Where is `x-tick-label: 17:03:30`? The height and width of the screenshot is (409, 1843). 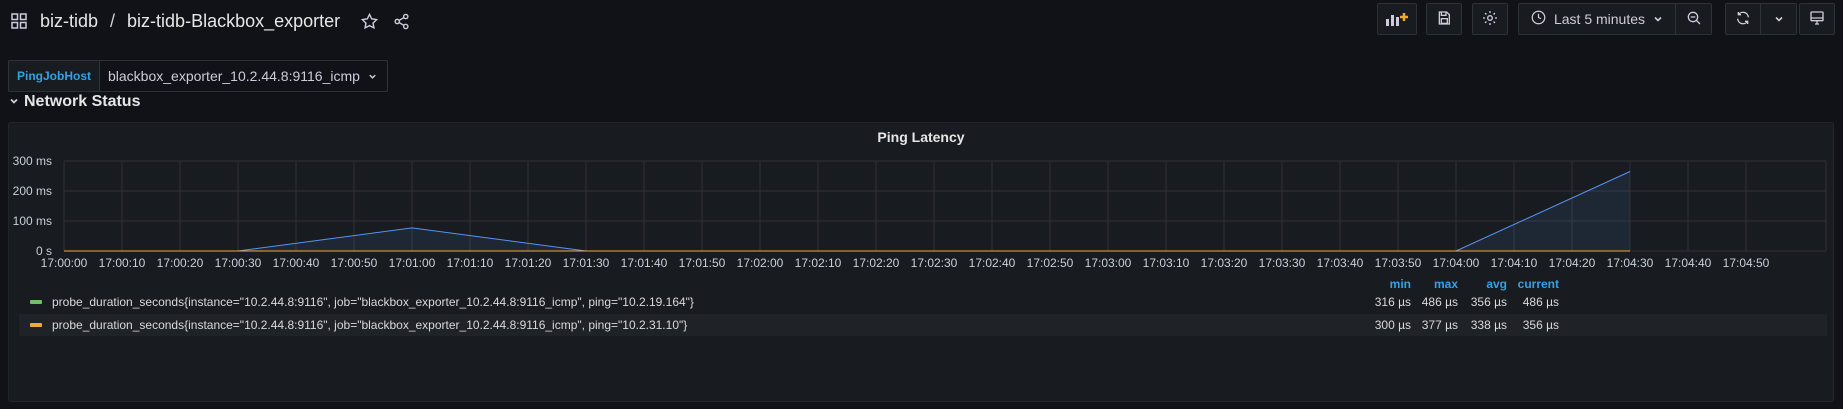
x-tick-label: 17:03:30 is located at coordinates (1282, 263).